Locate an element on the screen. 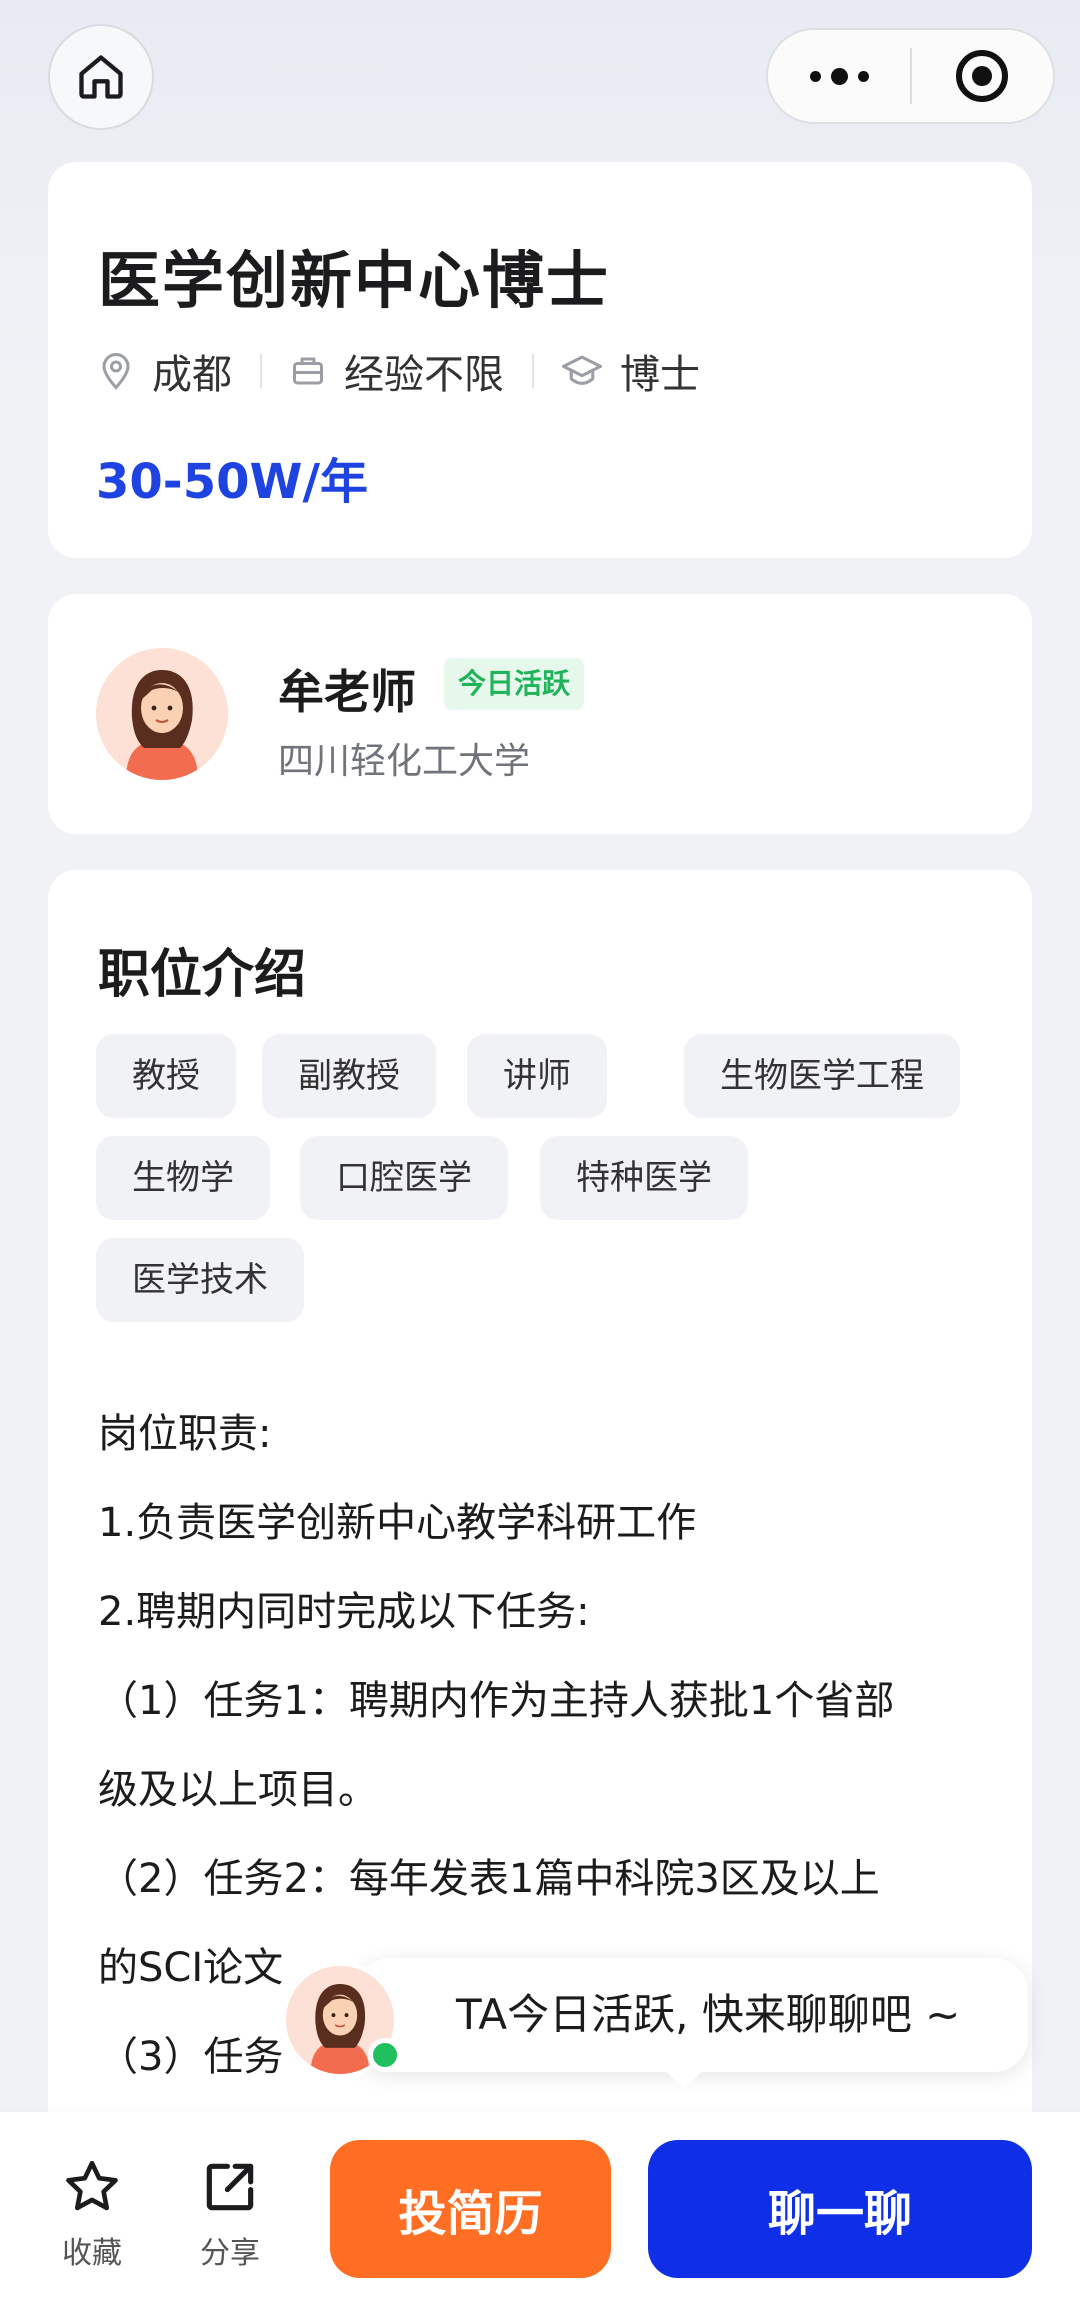 The image size is (1080, 2303). star-icon is located at coordinates (92, 2185).